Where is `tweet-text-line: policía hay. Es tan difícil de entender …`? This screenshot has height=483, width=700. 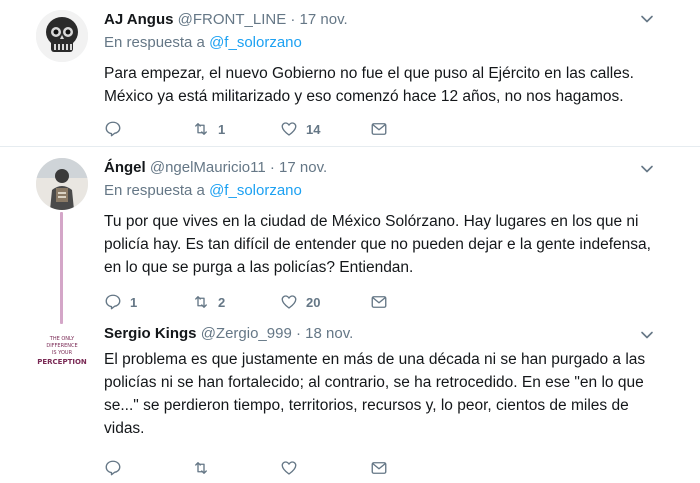
tweet-text-line: policía hay. Es tan difícil de entender … is located at coordinates (377, 244).